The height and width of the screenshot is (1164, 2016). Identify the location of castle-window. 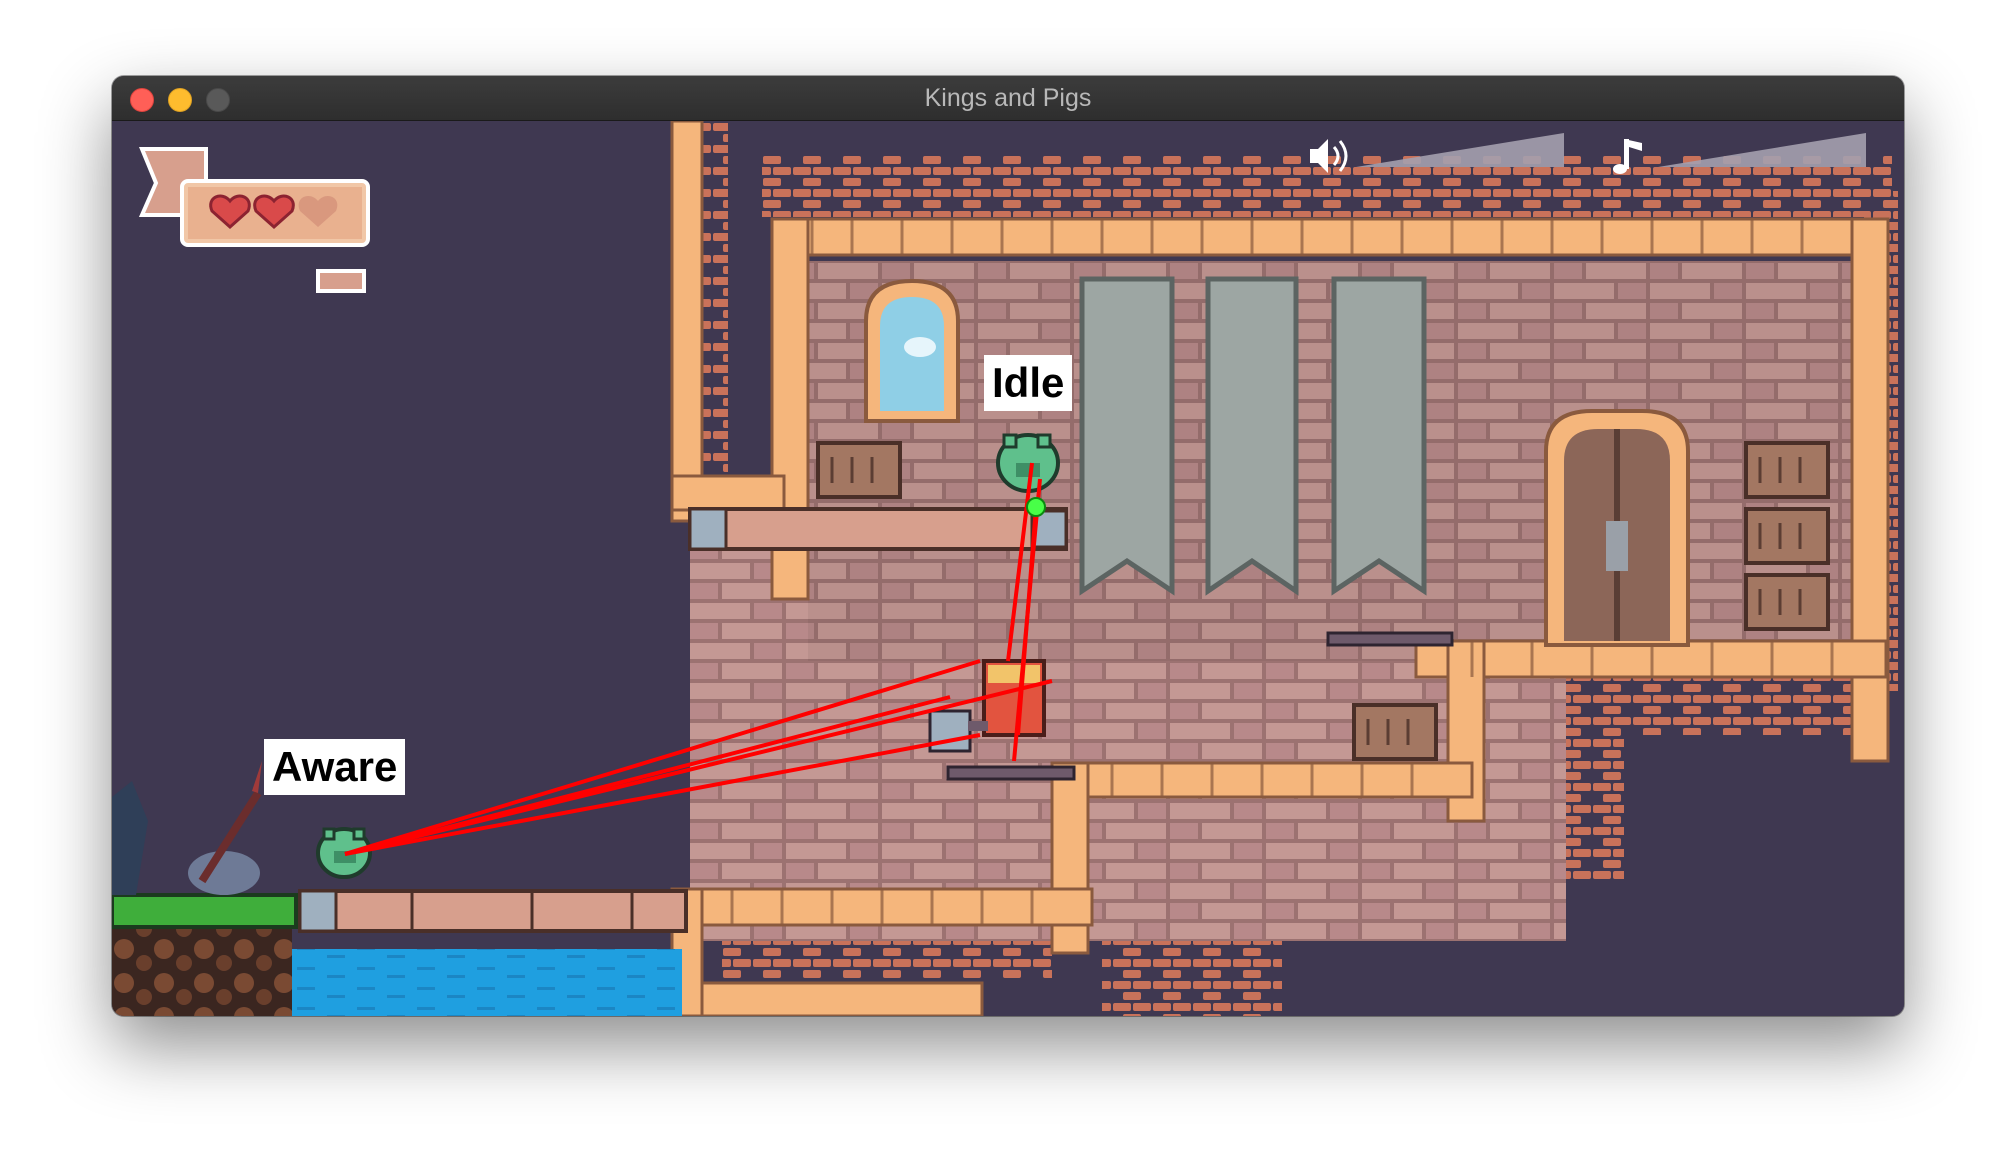
(912, 350).